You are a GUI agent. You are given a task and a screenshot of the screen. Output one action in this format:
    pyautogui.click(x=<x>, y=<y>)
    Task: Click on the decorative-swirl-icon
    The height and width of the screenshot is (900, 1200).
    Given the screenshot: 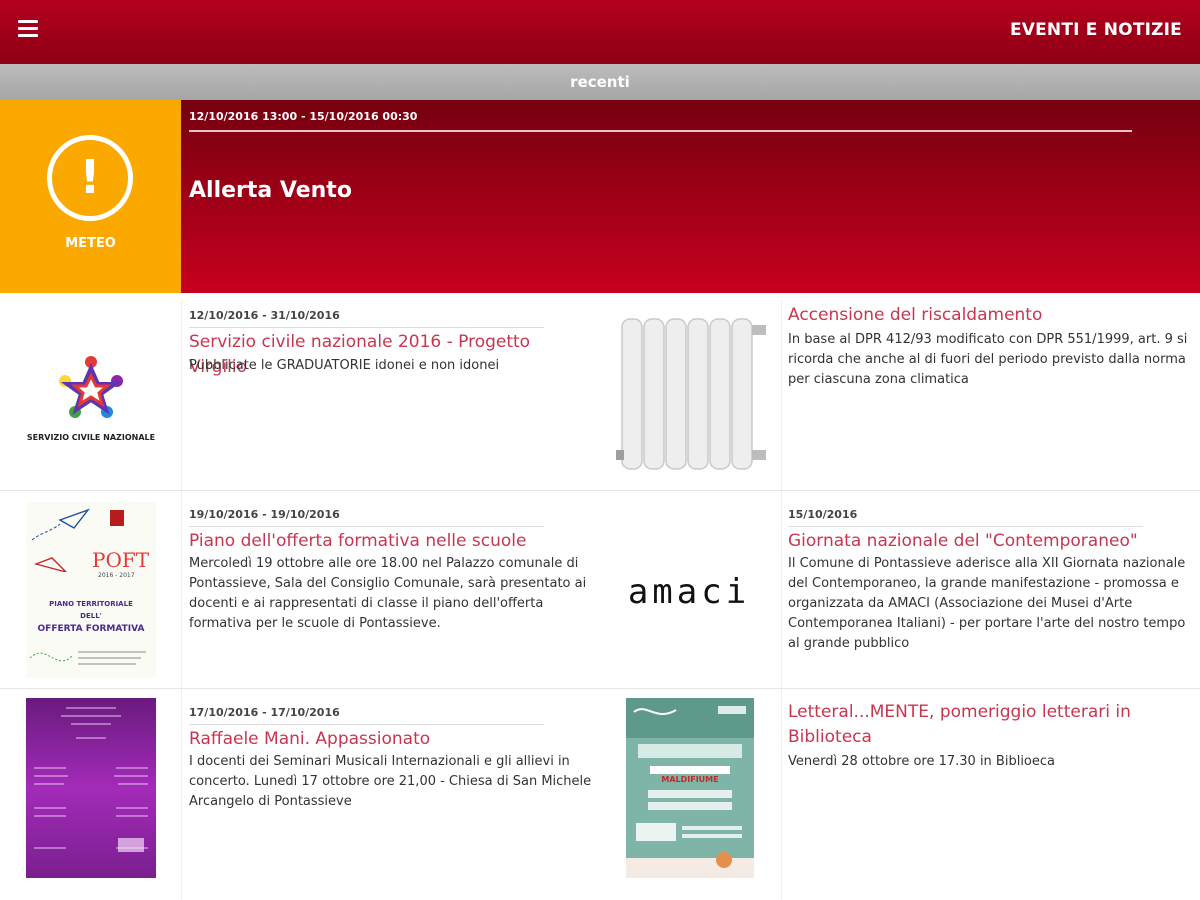 What is the action you would take?
    pyautogui.click(x=87, y=658)
    